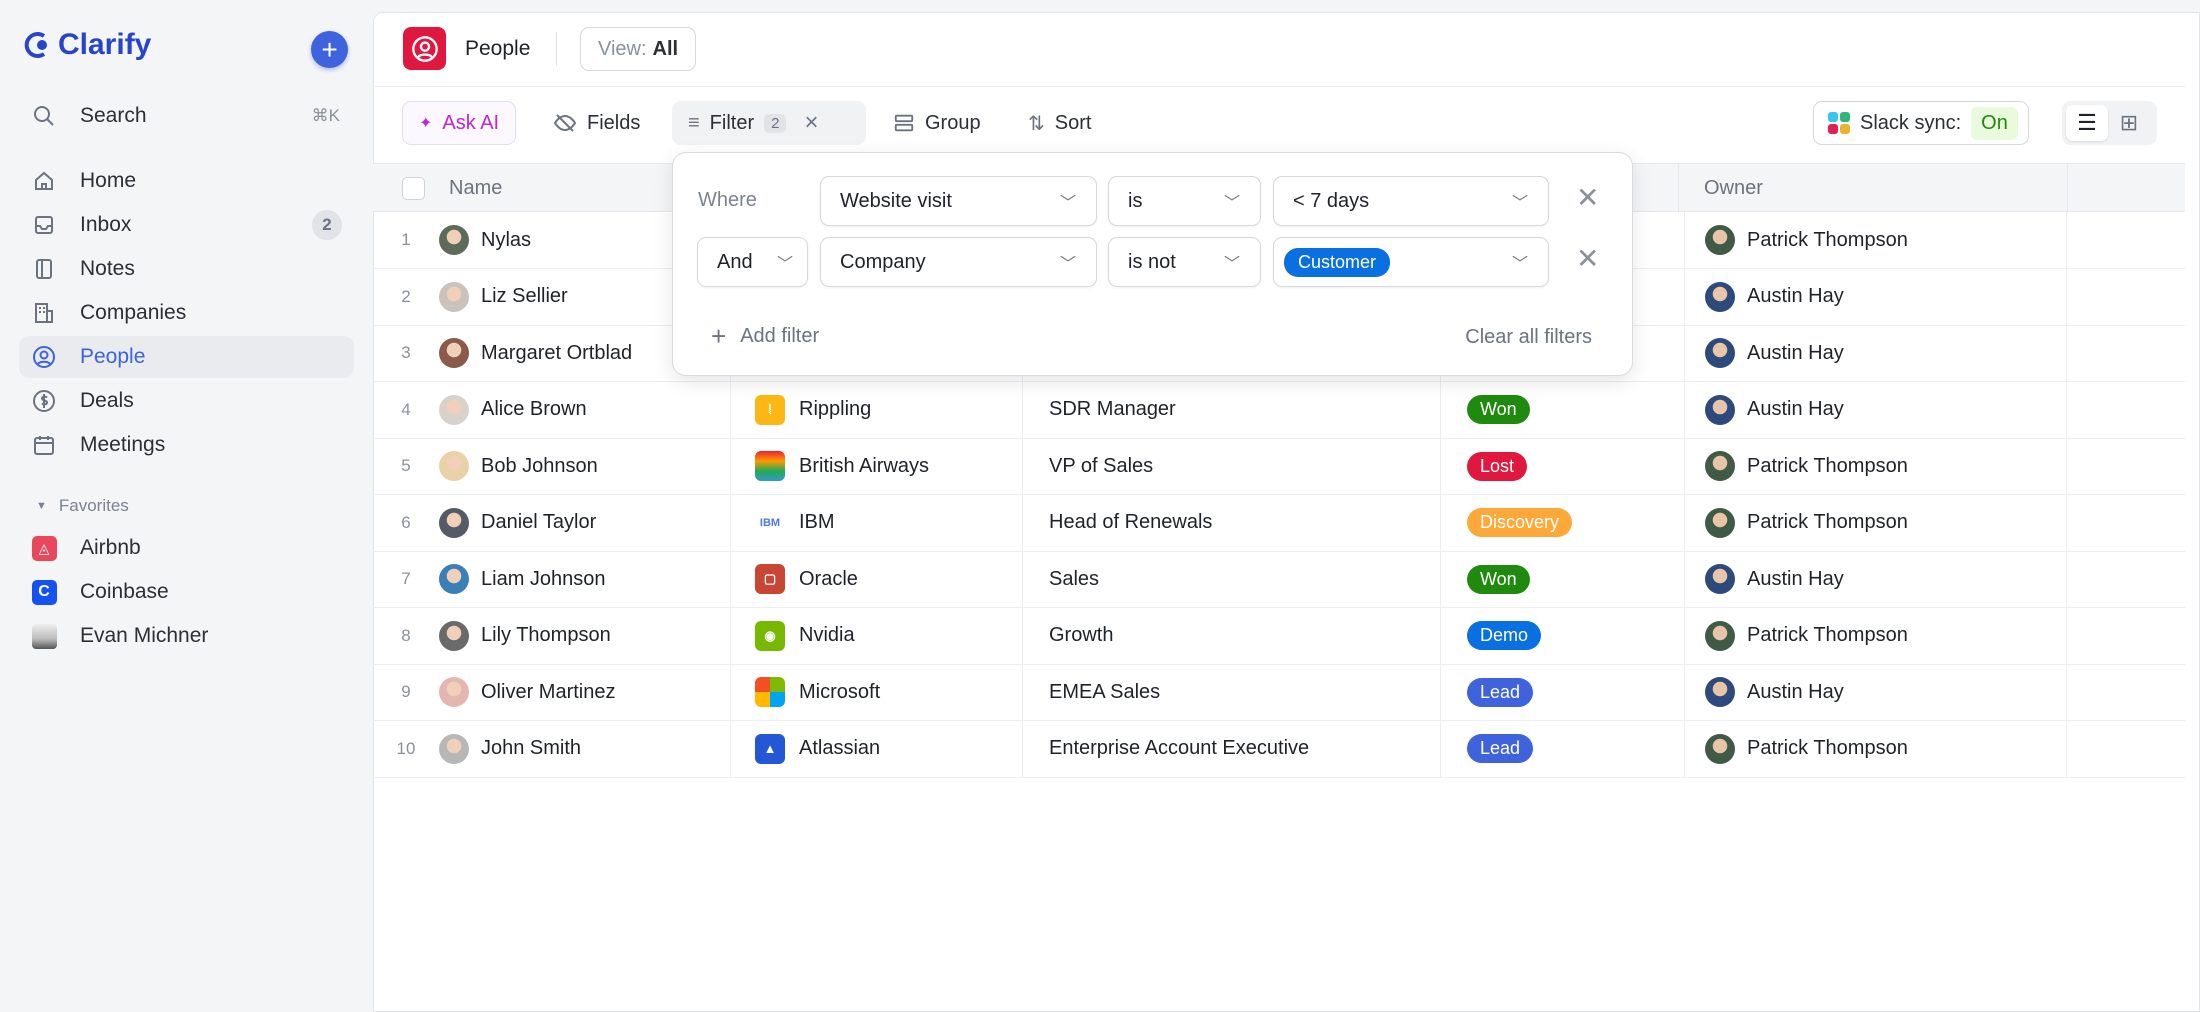 This screenshot has height=1012, width=2200. What do you see at coordinates (780, 336) in the screenshot?
I see `add-filter-label: Add filter` at bounding box center [780, 336].